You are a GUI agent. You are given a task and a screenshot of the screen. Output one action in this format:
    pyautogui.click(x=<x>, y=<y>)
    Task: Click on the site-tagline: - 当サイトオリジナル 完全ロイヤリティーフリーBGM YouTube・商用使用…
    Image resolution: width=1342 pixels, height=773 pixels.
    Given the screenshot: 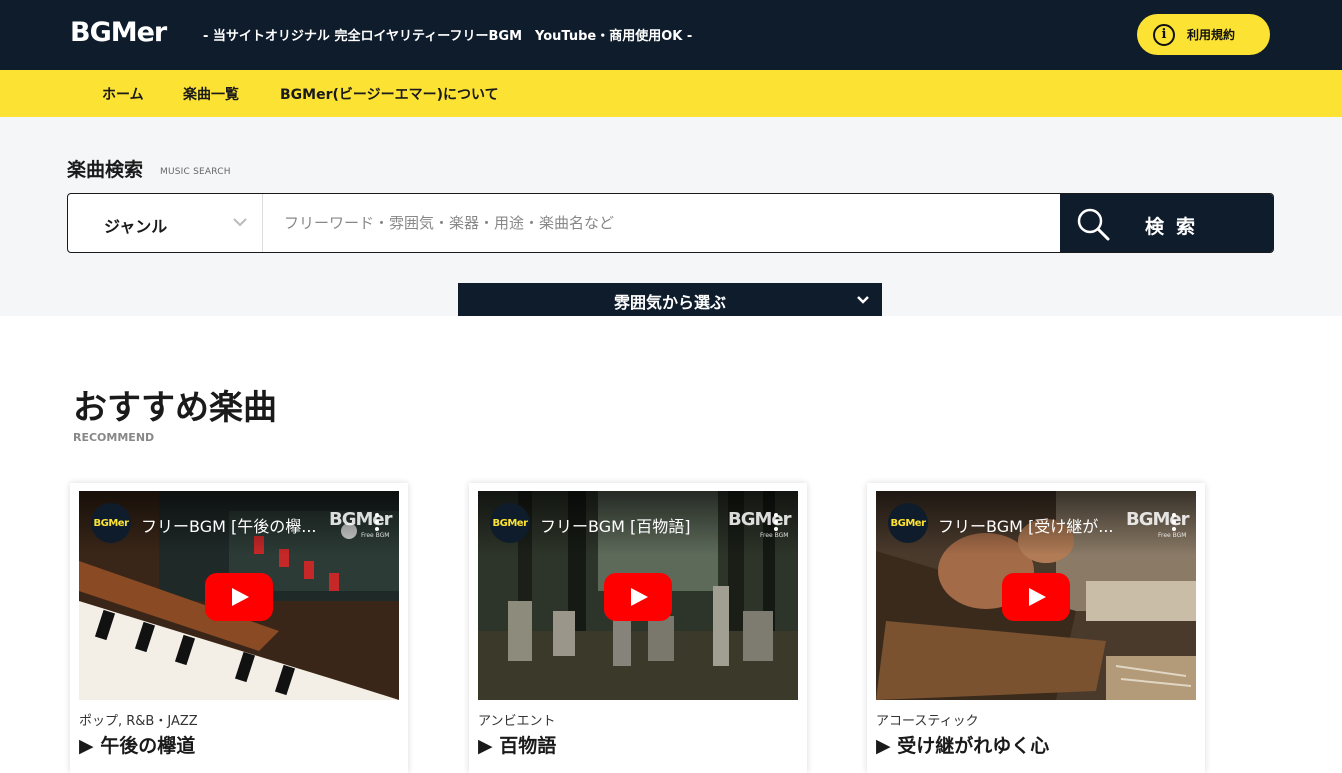 What is the action you would take?
    pyautogui.click(x=448, y=36)
    